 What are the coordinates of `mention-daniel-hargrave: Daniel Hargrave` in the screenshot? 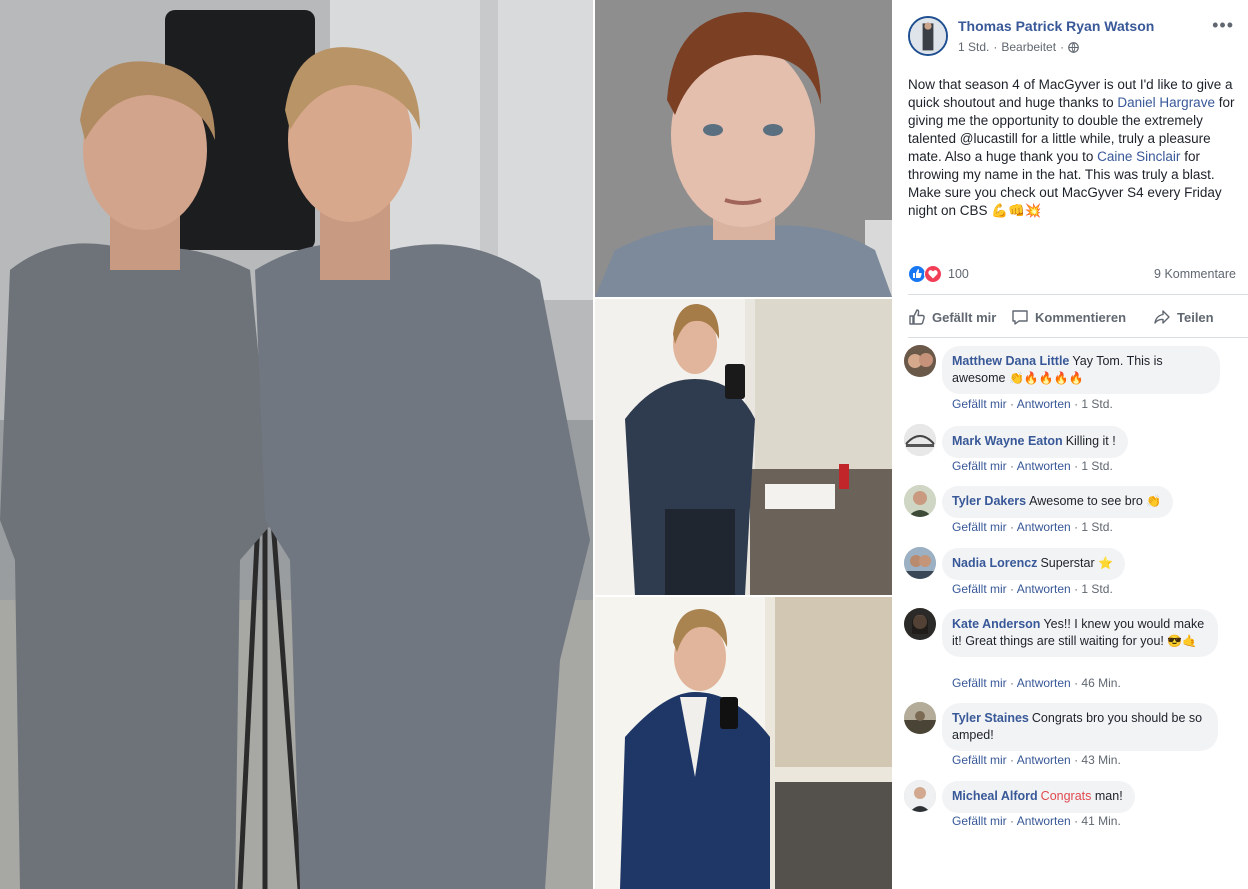 It's located at (1166, 102).